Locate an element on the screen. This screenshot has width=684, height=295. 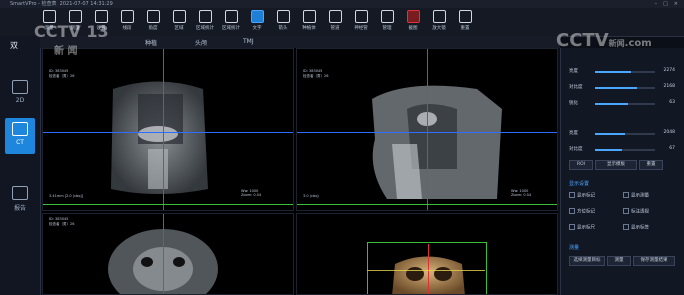
checkbox-orientation: 方位标记 is located at coordinates (582, 211).